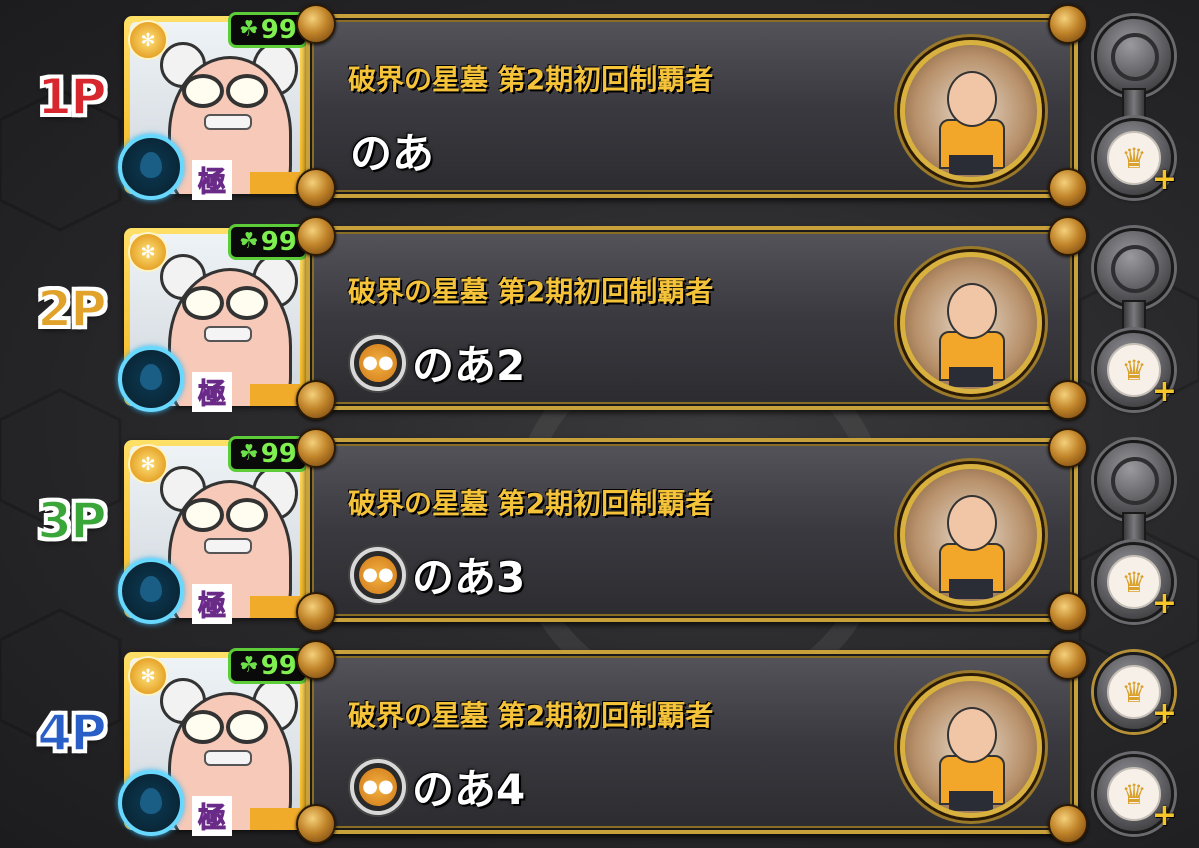 This screenshot has height=848, width=1199. I want to click on player-name: のあ4, so click(469, 789).